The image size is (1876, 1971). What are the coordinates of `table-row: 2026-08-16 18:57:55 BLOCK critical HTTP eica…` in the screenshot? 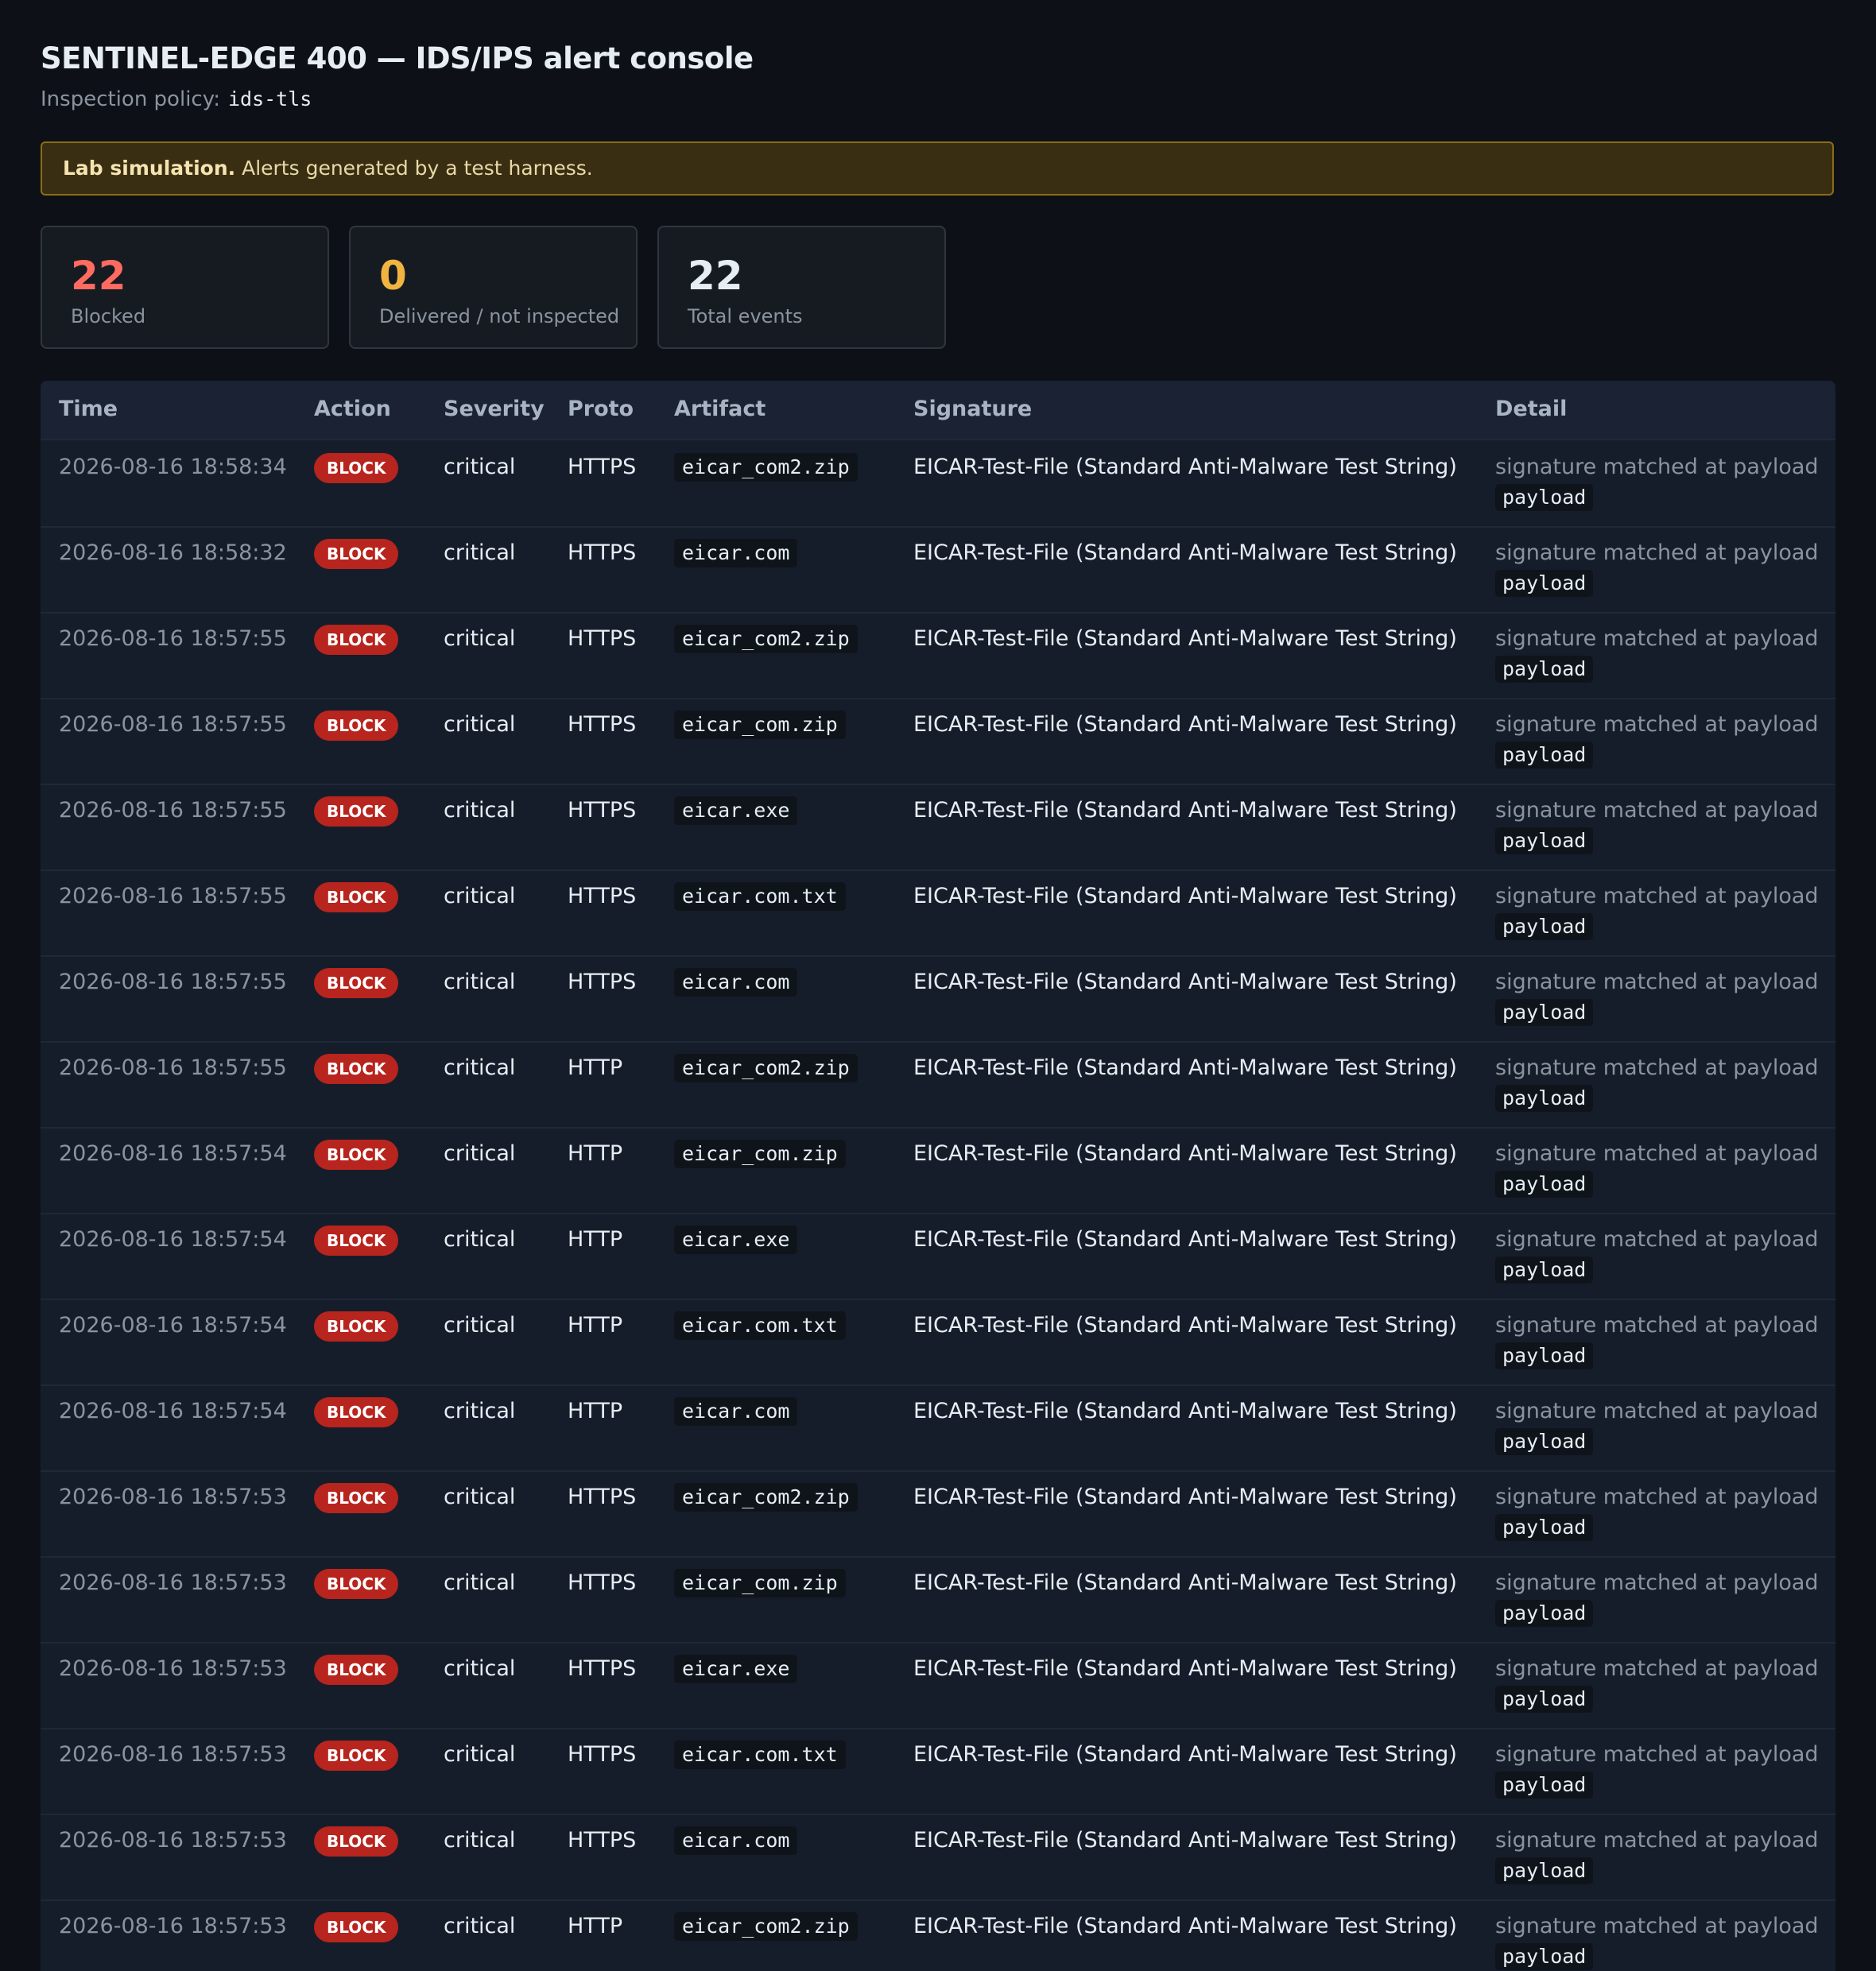 It's located at (938, 1085).